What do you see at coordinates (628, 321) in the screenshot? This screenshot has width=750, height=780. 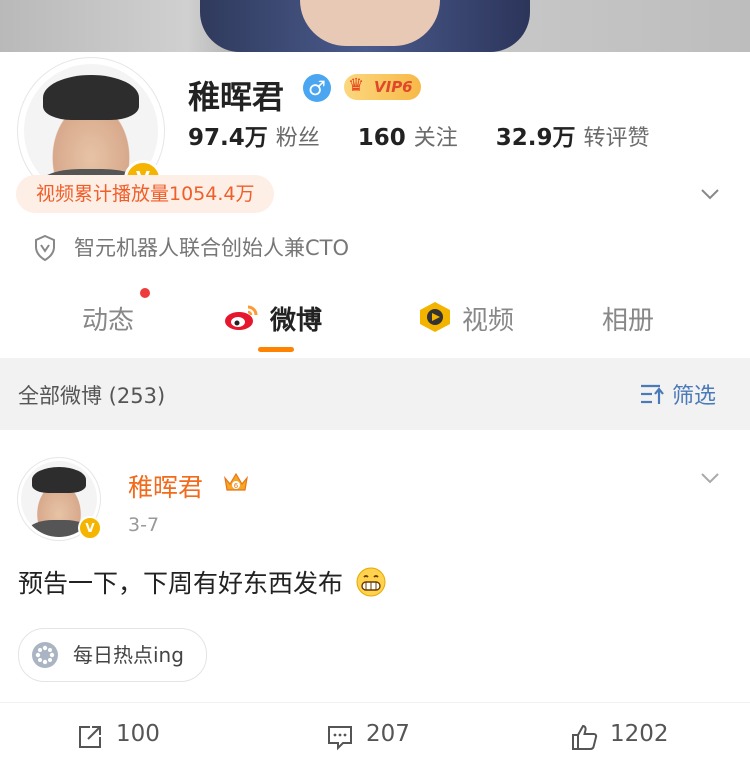 I see `tab-label: 相册` at bounding box center [628, 321].